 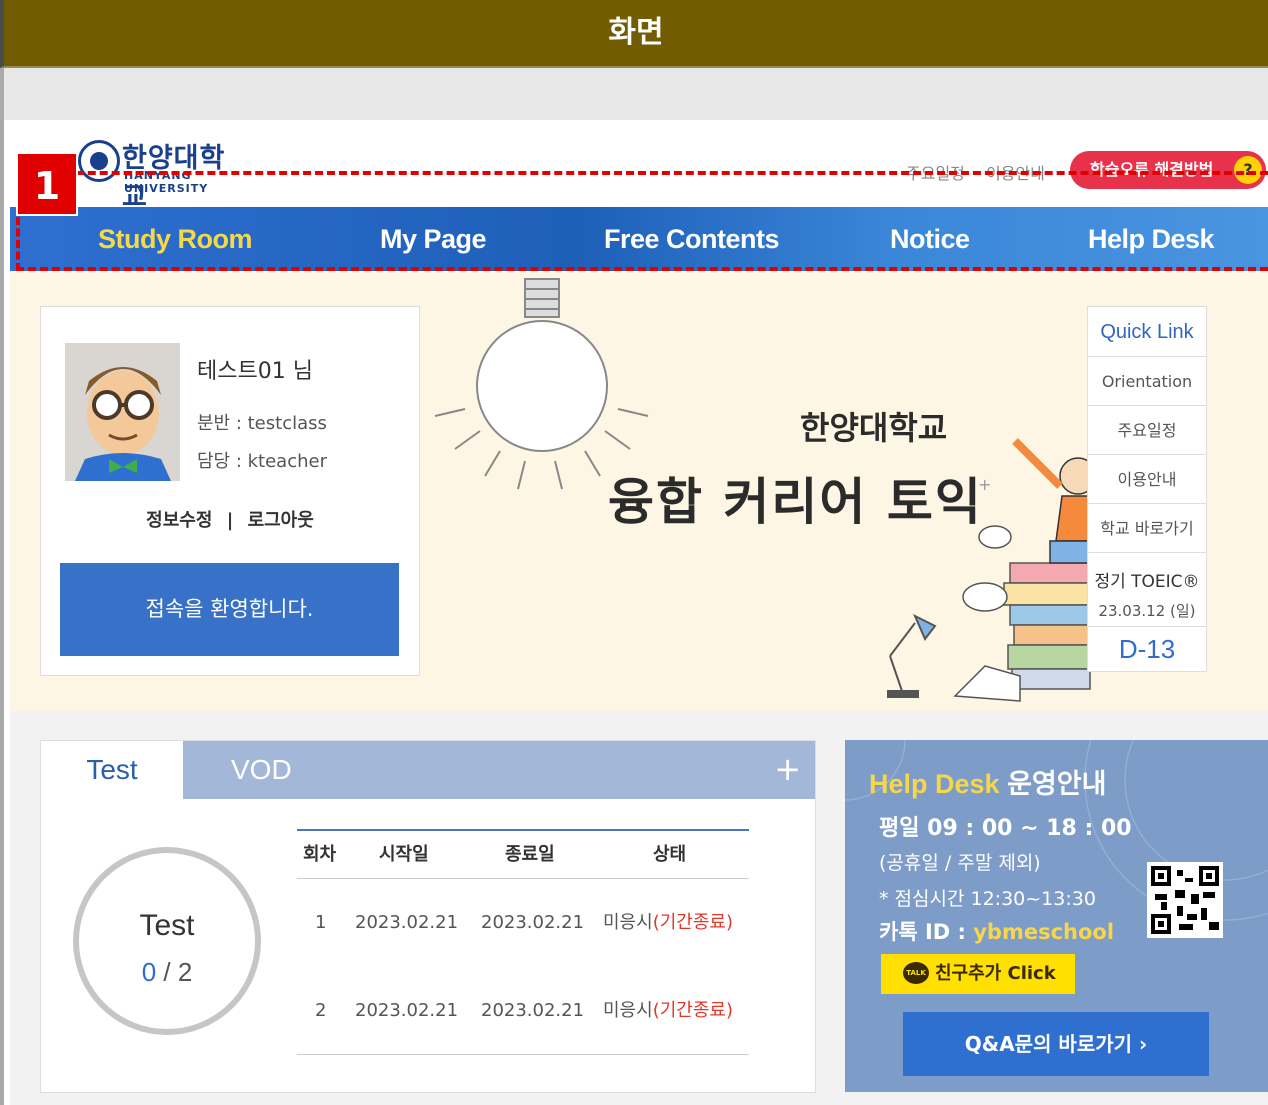 I want to click on tab-vod: VOD, so click(x=261, y=770).